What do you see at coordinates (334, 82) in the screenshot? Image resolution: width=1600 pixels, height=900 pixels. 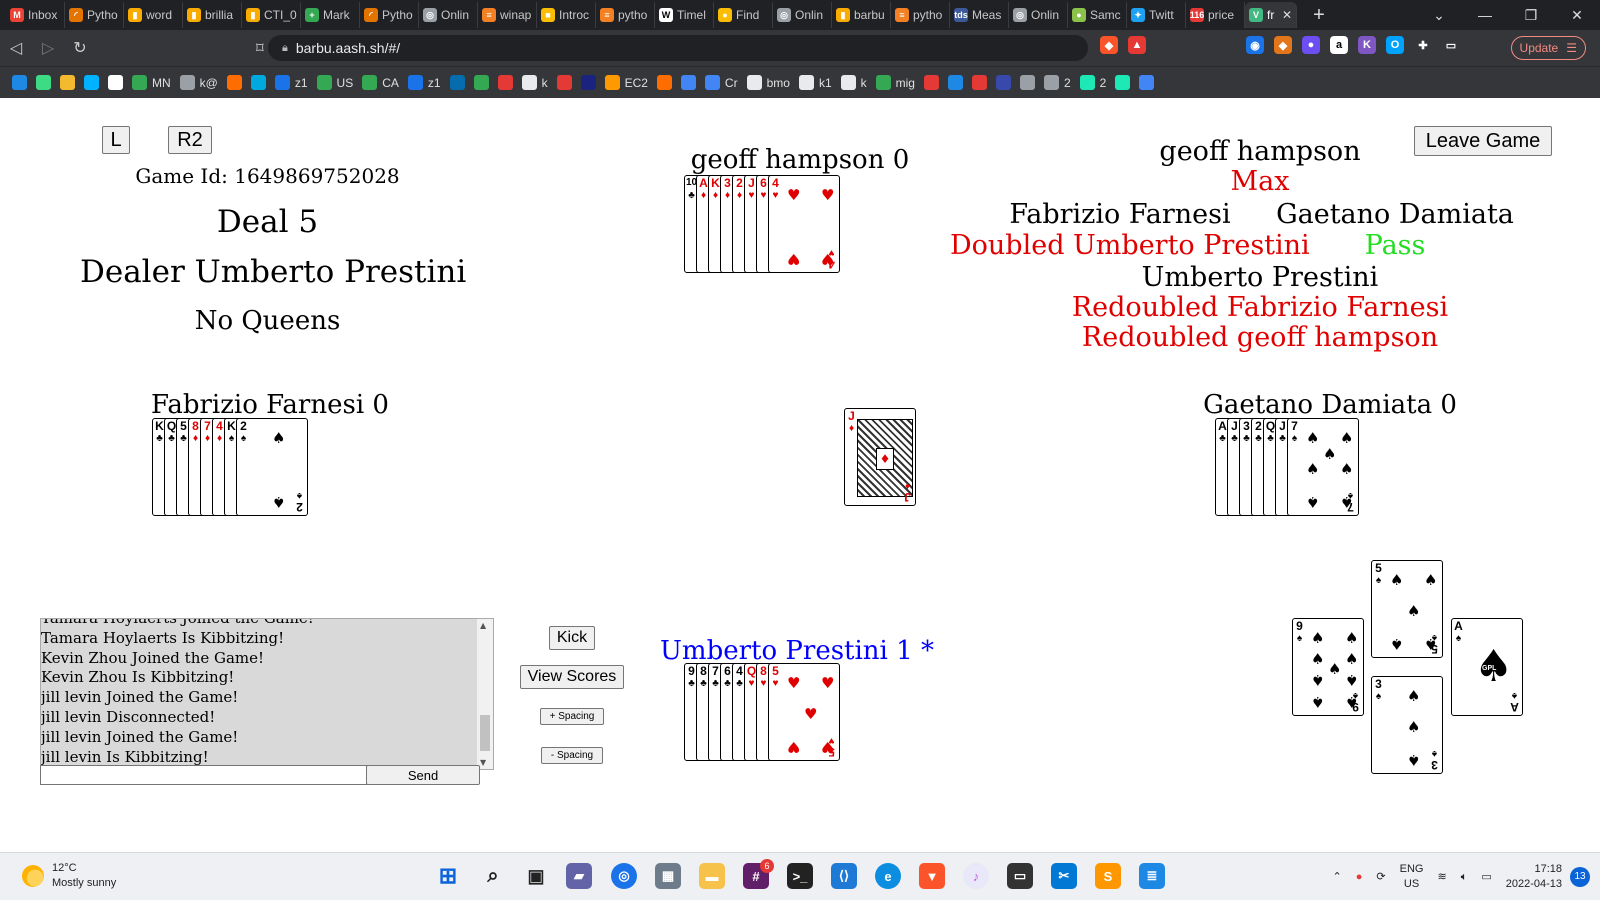 I see `bookmark-item: US` at bounding box center [334, 82].